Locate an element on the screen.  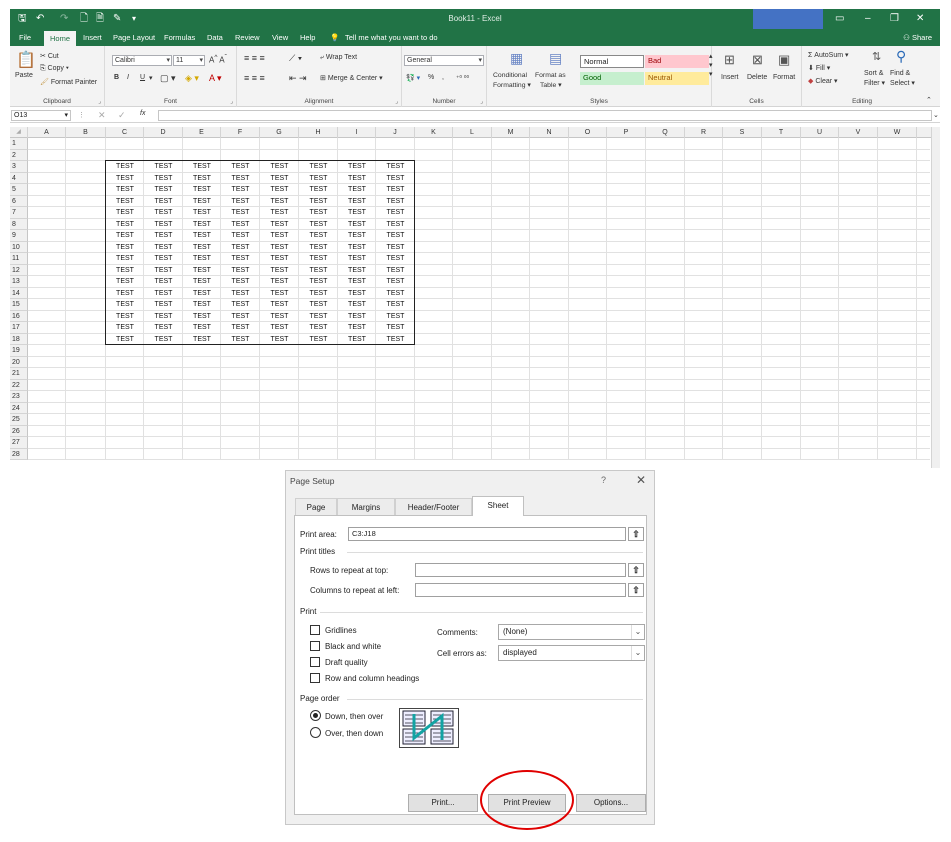
row-header: 14 is located at coordinates (19, 293).